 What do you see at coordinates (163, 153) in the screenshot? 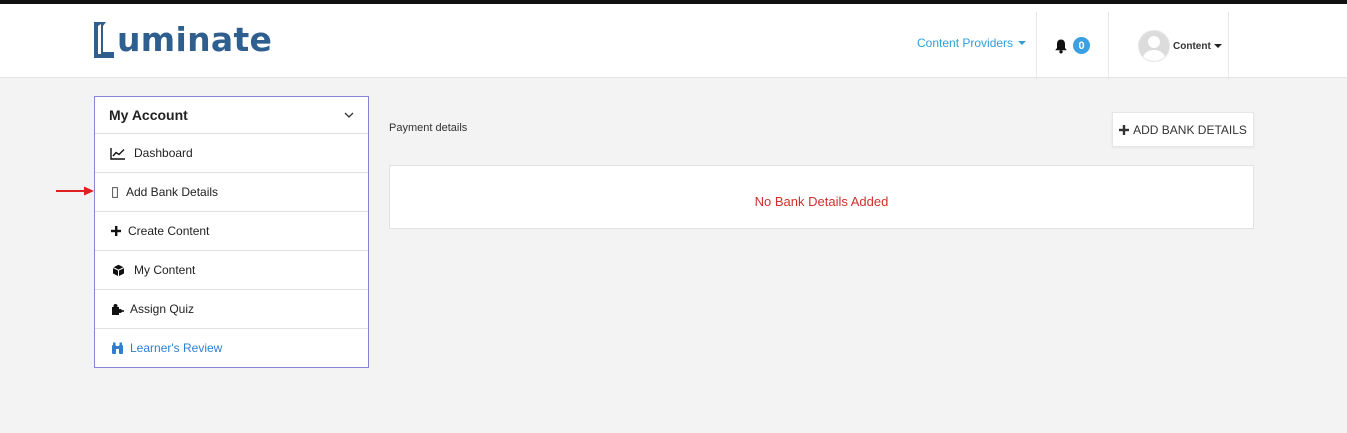
I see `sidebar-item-label: Dashboard` at bounding box center [163, 153].